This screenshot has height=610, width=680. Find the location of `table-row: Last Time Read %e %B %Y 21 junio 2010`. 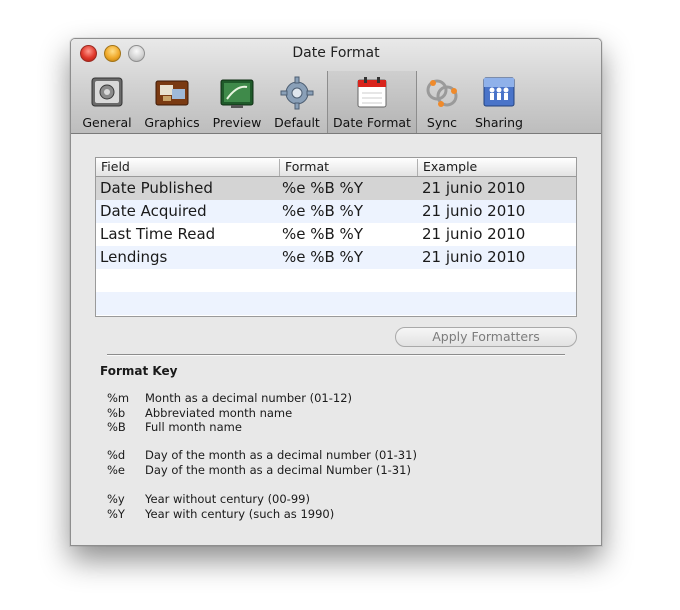

table-row: Last Time Read %e %B %Y 21 junio 2010 is located at coordinates (336, 234).